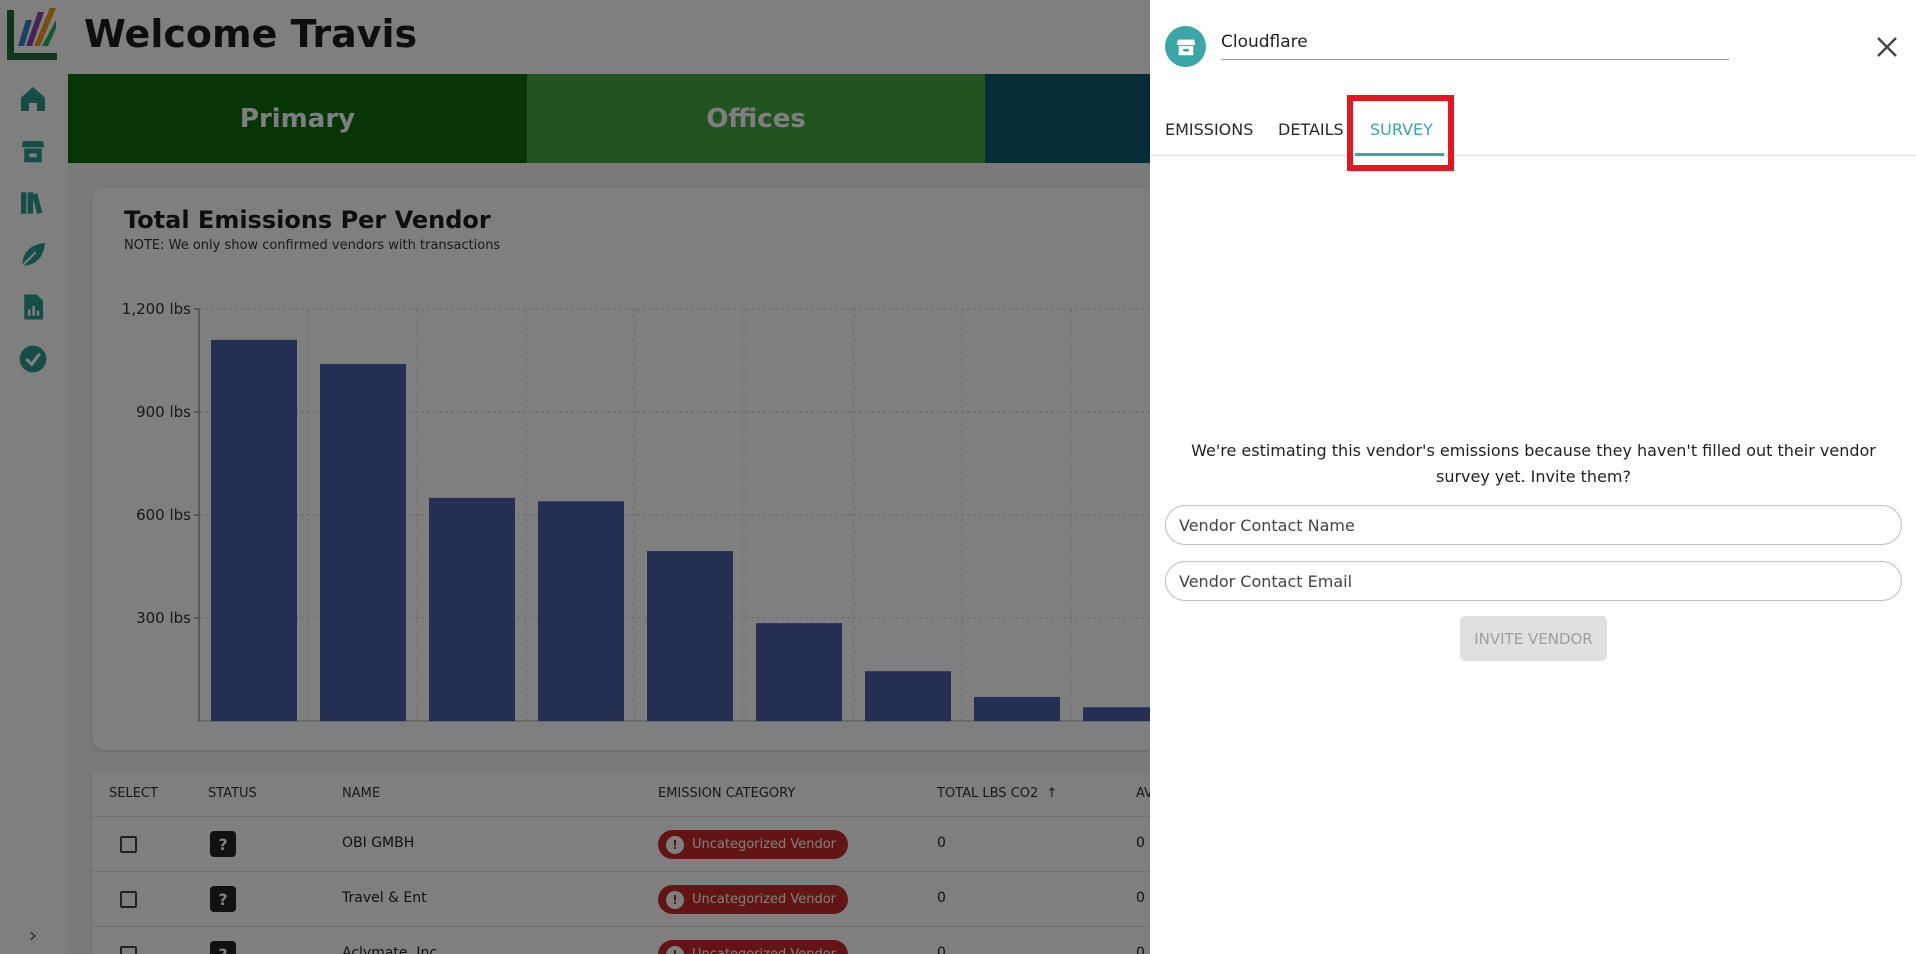 The image size is (1916, 954). Describe the element at coordinates (1264, 42) in the screenshot. I see `vendor-name: Cloudflare` at that location.